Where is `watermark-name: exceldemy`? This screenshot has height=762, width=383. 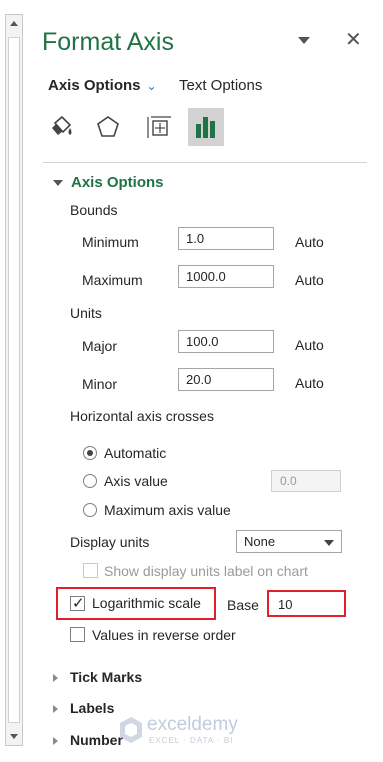
watermark-name: exceldemy is located at coordinates (192, 724).